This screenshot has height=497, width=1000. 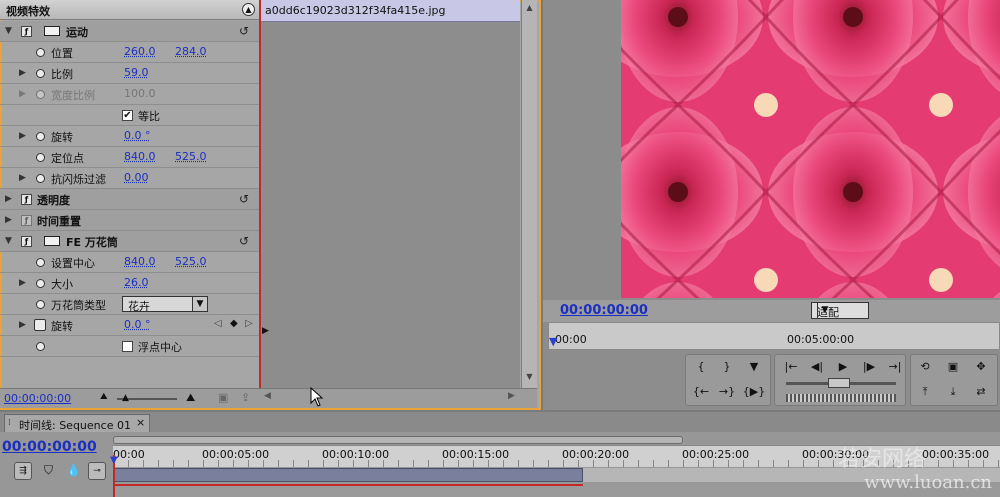 What do you see at coordinates (48, 470) in the screenshot?
I see `marker-shield-icon: ⛉` at bounding box center [48, 470].